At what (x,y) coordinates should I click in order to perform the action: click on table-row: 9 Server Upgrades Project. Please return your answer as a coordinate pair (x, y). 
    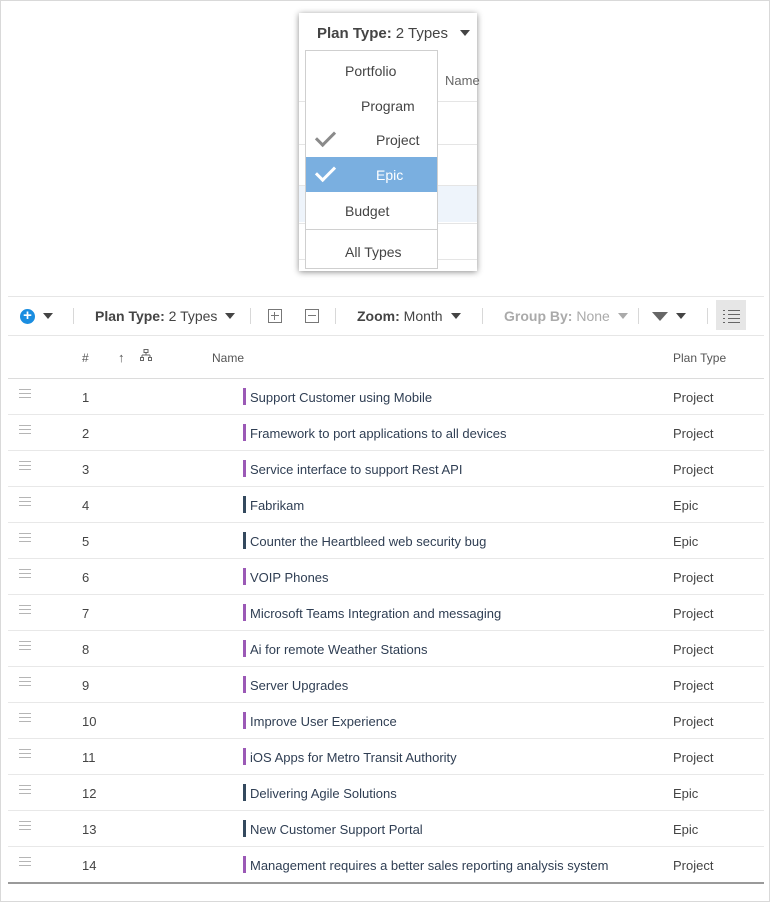
    Looking at the image, I should click on (386, 685).